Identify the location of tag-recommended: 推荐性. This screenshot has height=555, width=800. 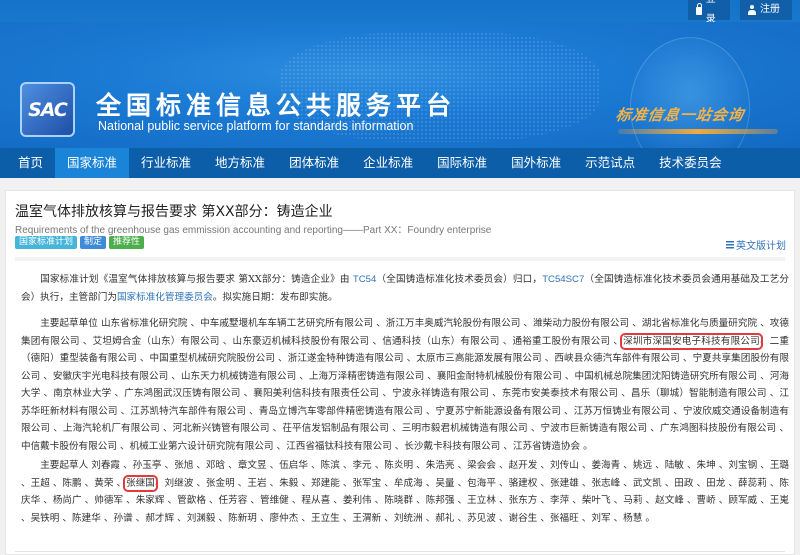
(127, 242).